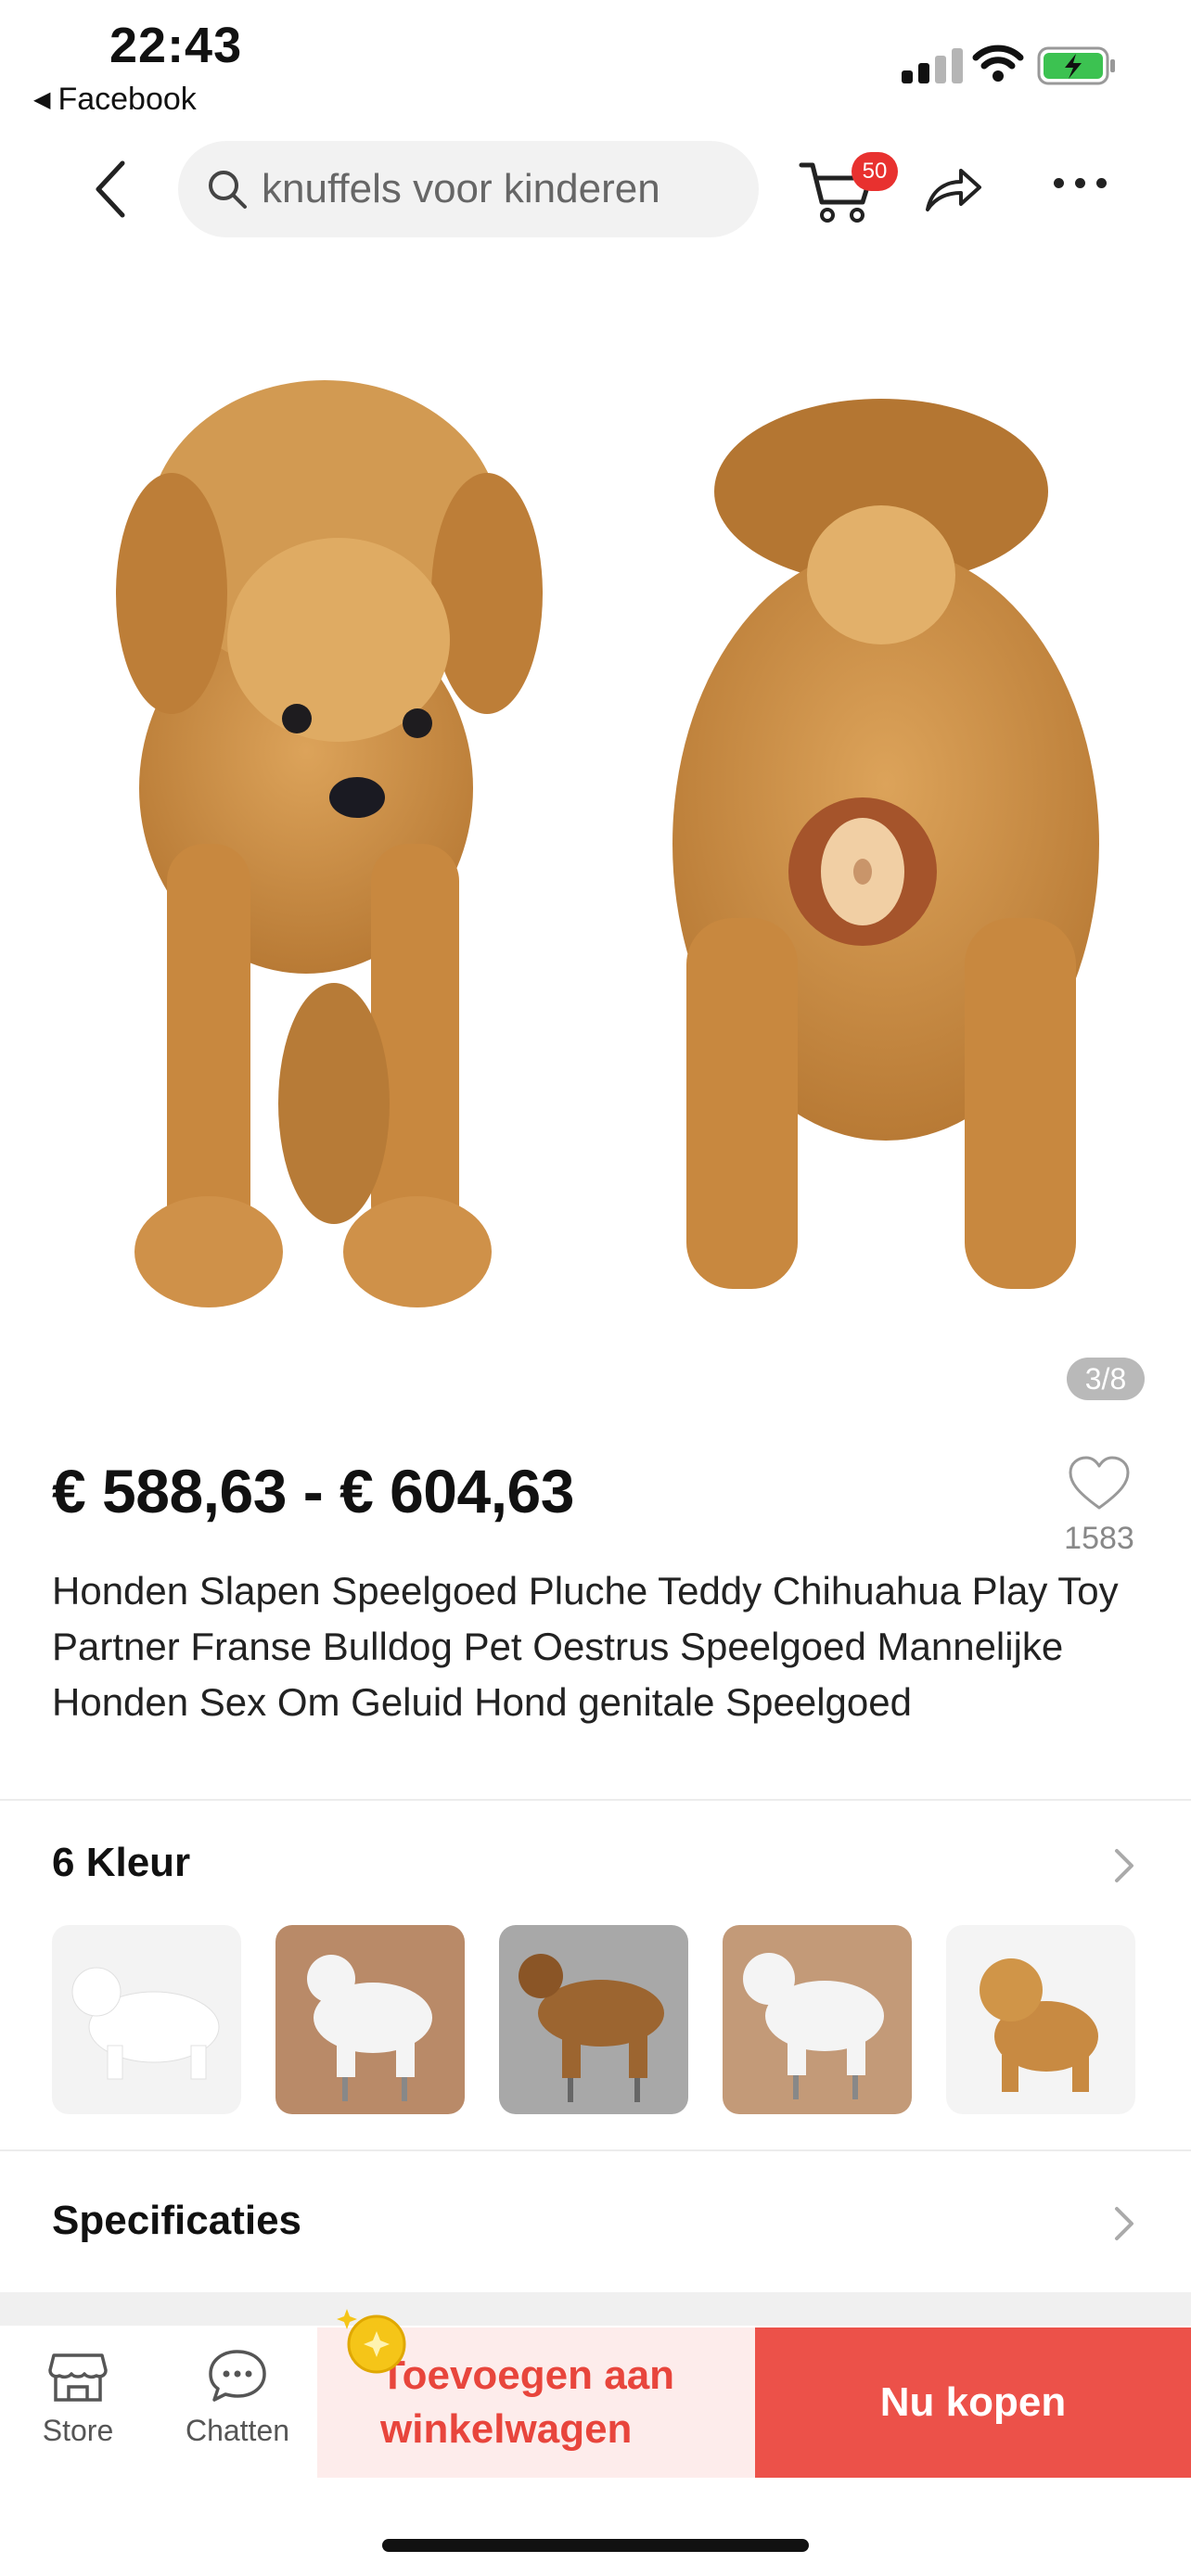  Describe the element at coordinates (127, 99) in the screenshot. I see `back-app-label: Facebook` at that location.